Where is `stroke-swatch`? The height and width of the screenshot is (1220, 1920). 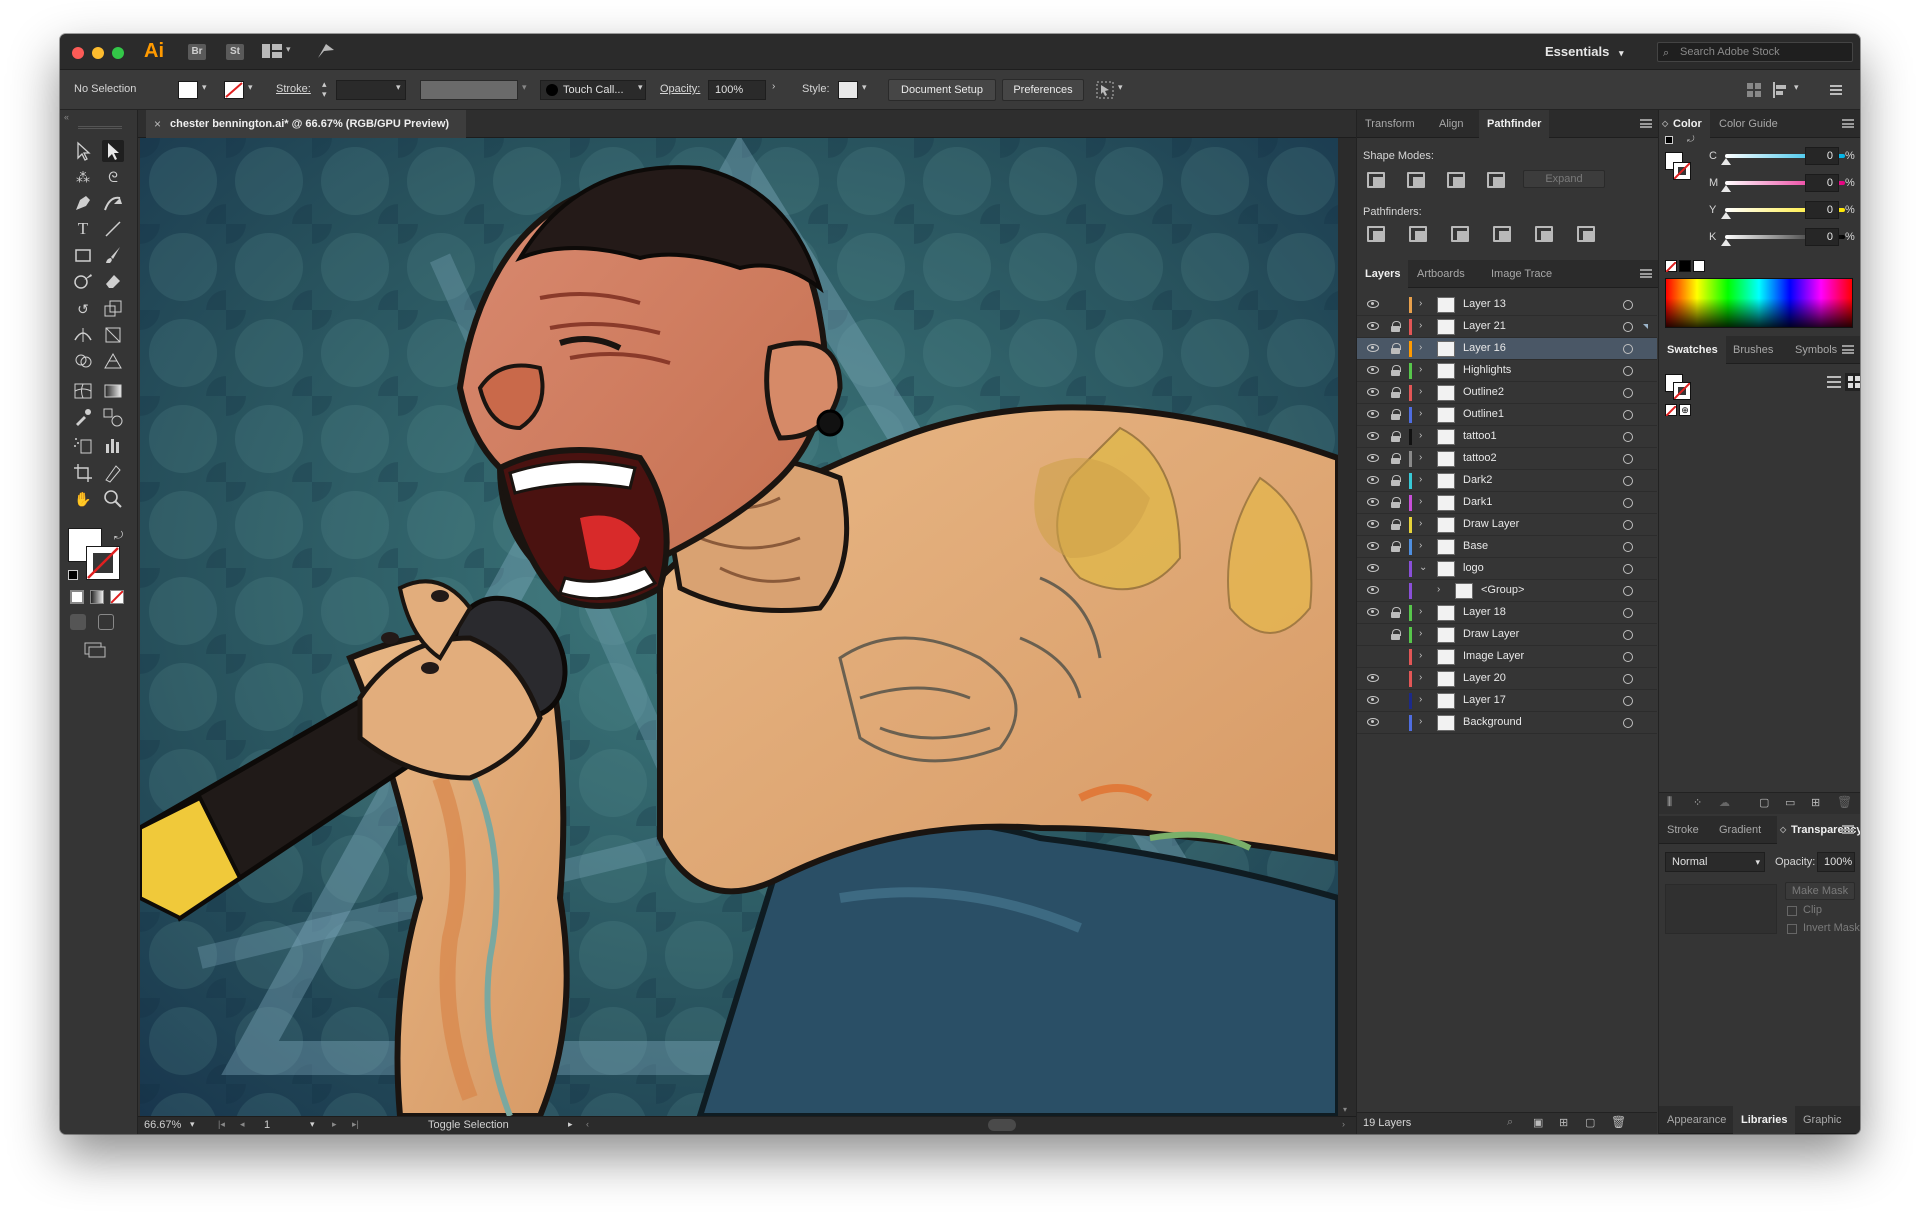 stroke-swatch is located at coordinates (234, 90).